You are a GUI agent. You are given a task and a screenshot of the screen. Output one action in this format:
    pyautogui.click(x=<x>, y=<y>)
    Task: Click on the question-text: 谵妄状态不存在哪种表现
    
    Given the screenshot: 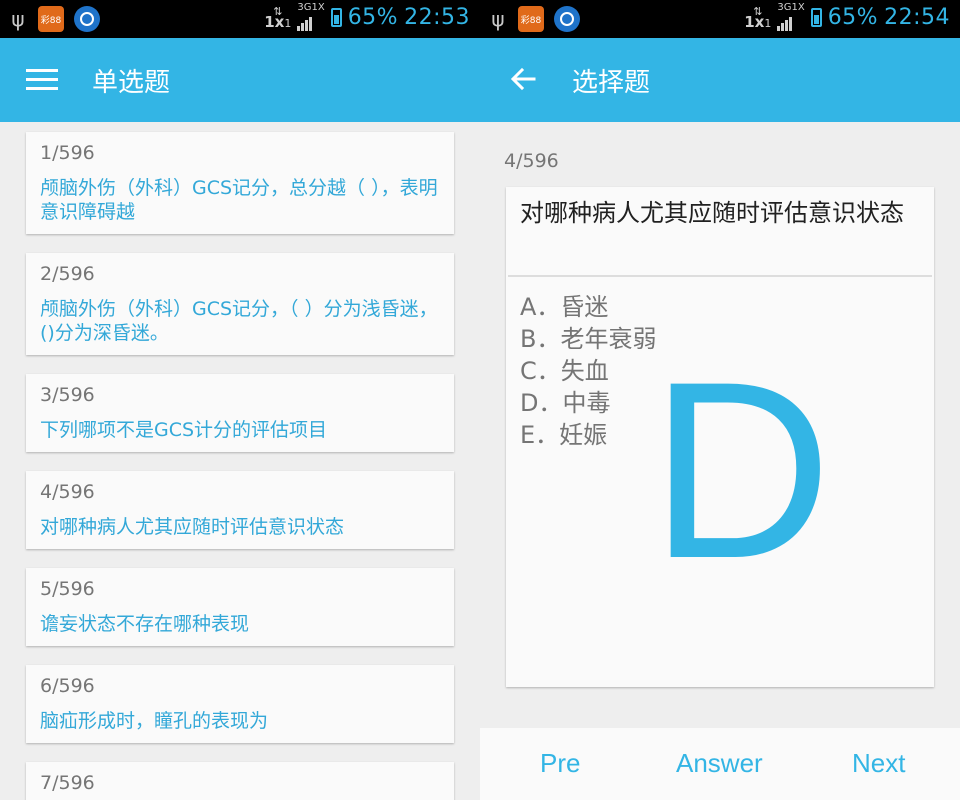 What is the action you would take?
    pyautogui.click(x=145, y=624)
    